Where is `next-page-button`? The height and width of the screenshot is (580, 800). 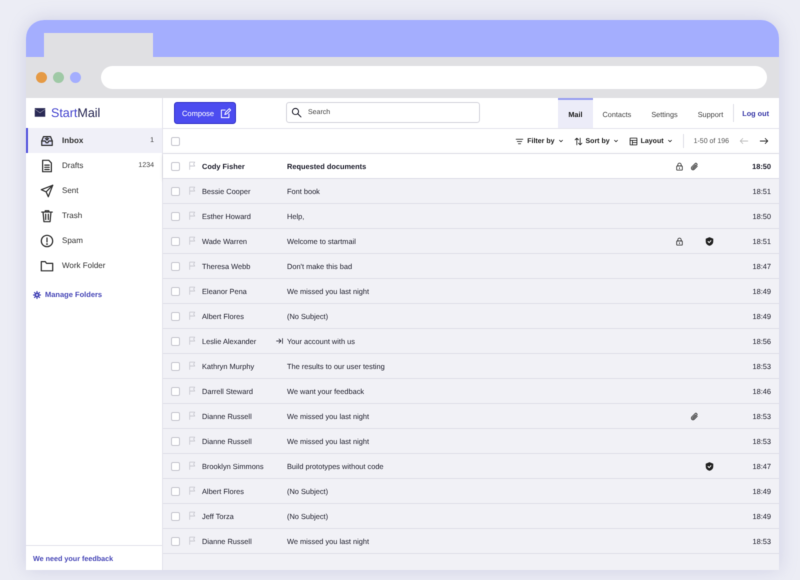 next-page-button is located at coordinates (764, 141).